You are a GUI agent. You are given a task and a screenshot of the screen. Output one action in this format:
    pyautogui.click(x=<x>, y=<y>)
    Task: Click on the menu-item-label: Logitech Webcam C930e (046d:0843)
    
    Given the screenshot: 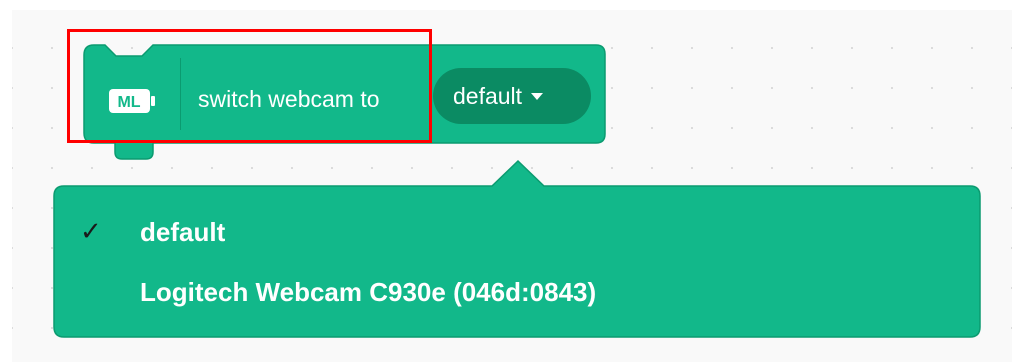 What is the action you would take?
    pyautogui.click(x=368, y=291)
    